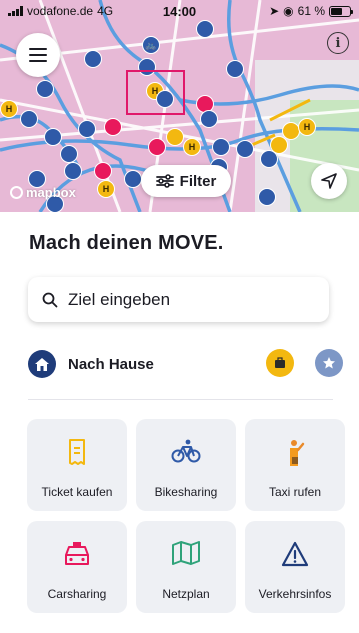 The width and height of the screenshot is (359, 633). I want to click on navigation-arrow-icon, so click(329, 181).